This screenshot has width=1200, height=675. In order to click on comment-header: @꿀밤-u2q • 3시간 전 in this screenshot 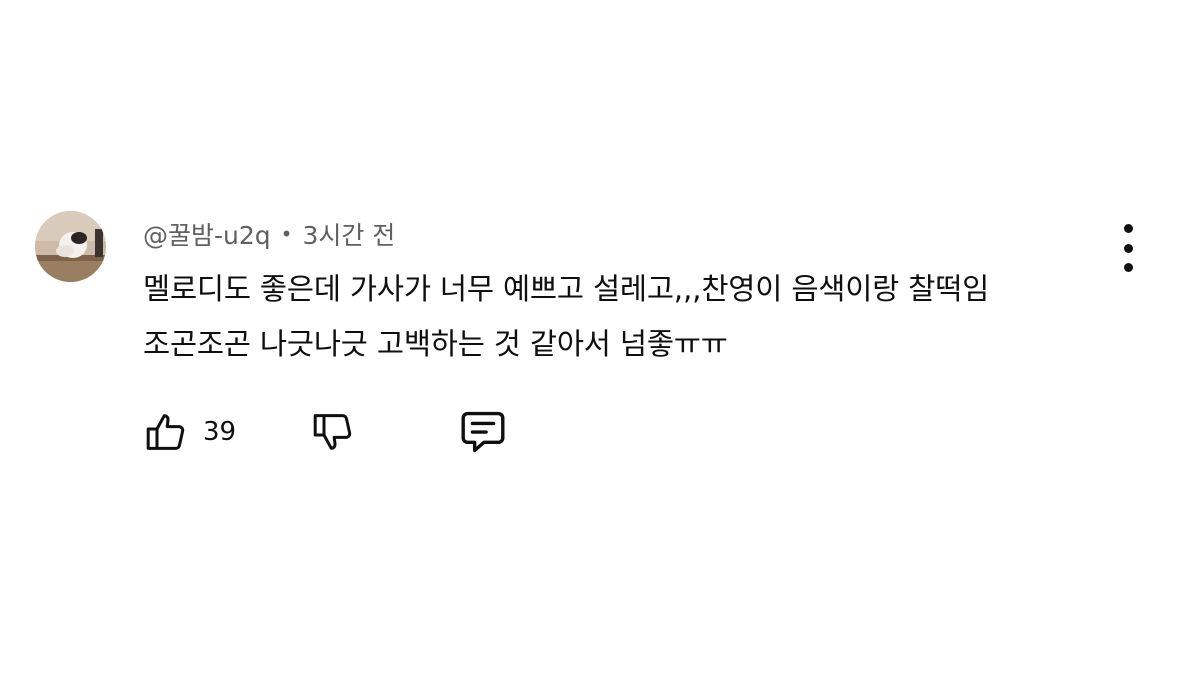, I will do `click(269, 234)`.